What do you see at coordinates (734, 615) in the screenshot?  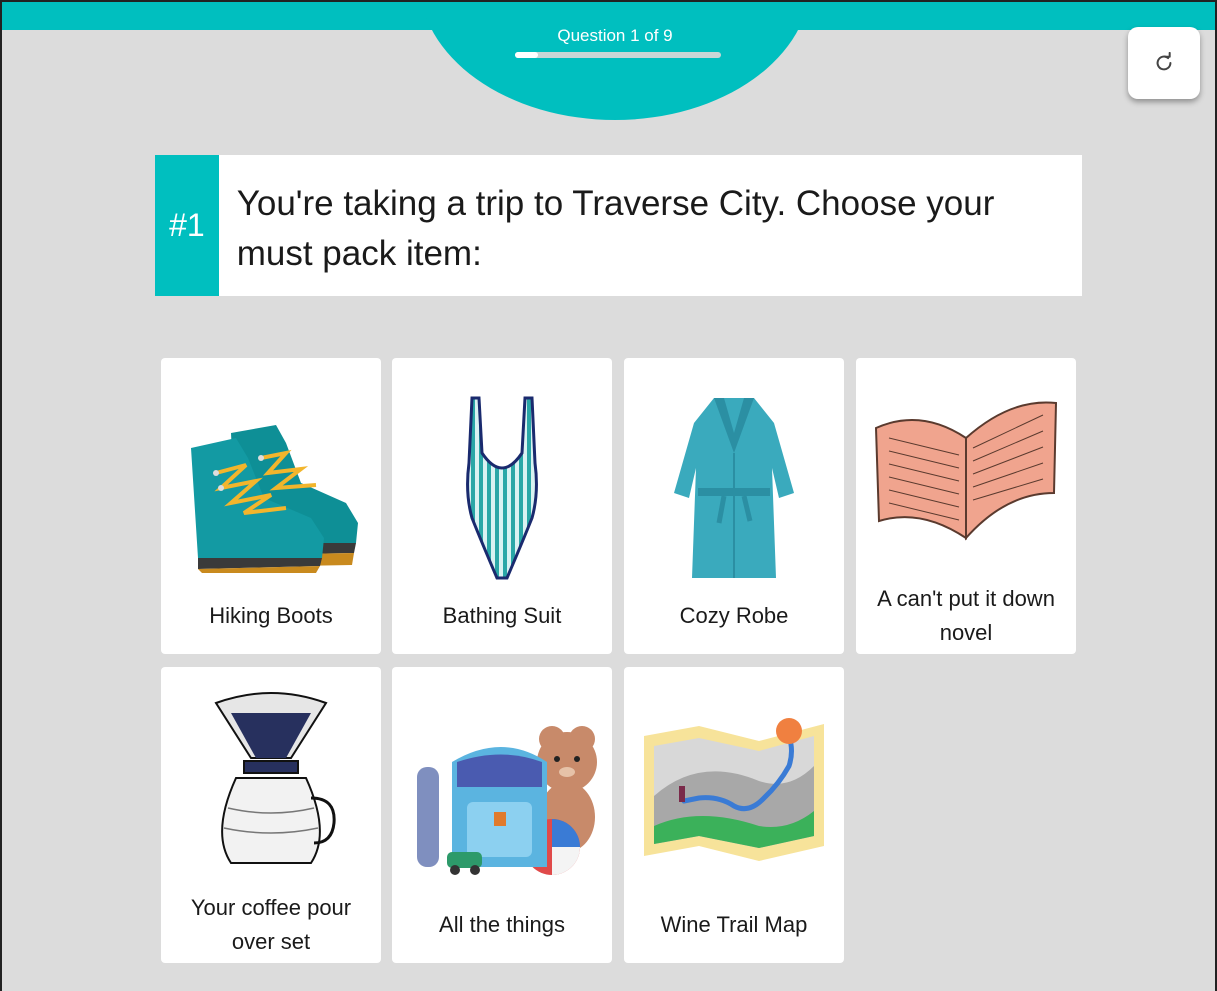 I see `option-label: Cozy Robe` at bounding box center [734, 615].